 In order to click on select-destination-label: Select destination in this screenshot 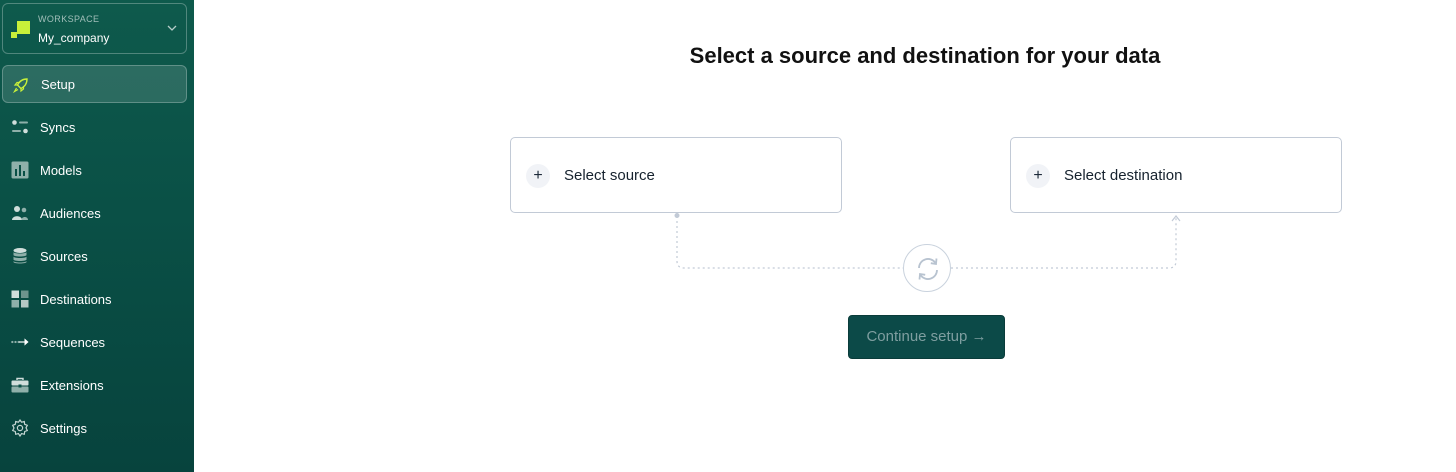, I will do `click(1123, 175)`.